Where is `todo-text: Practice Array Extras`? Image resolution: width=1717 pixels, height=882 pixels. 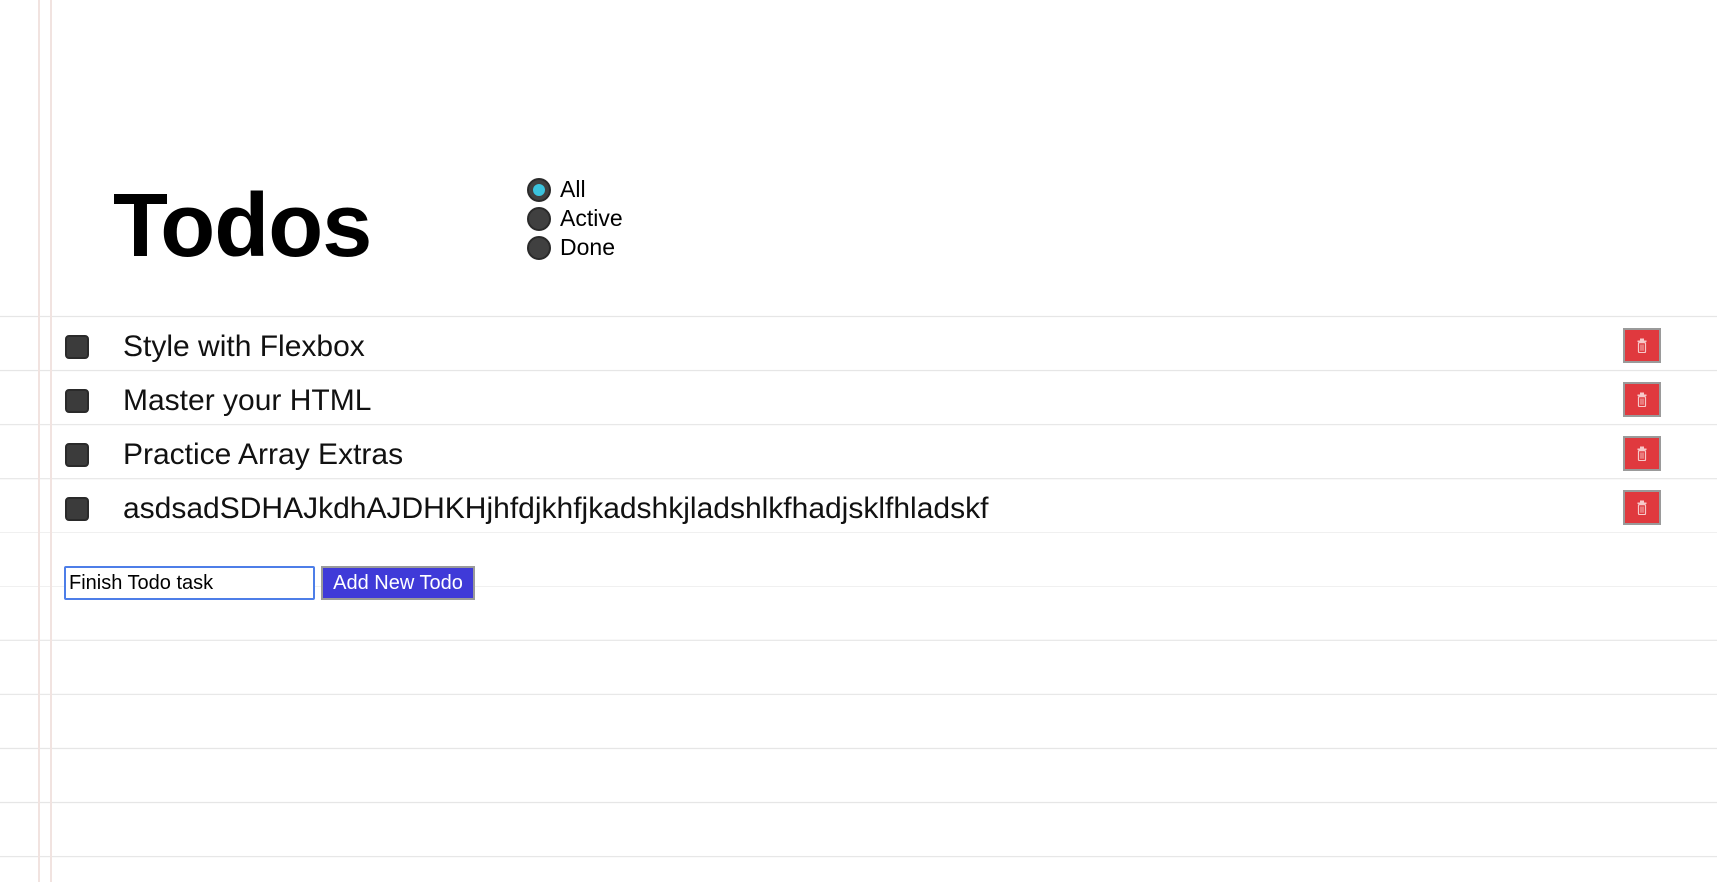 todo-text: Practice Array Extras is located at coordinates (263, 454).